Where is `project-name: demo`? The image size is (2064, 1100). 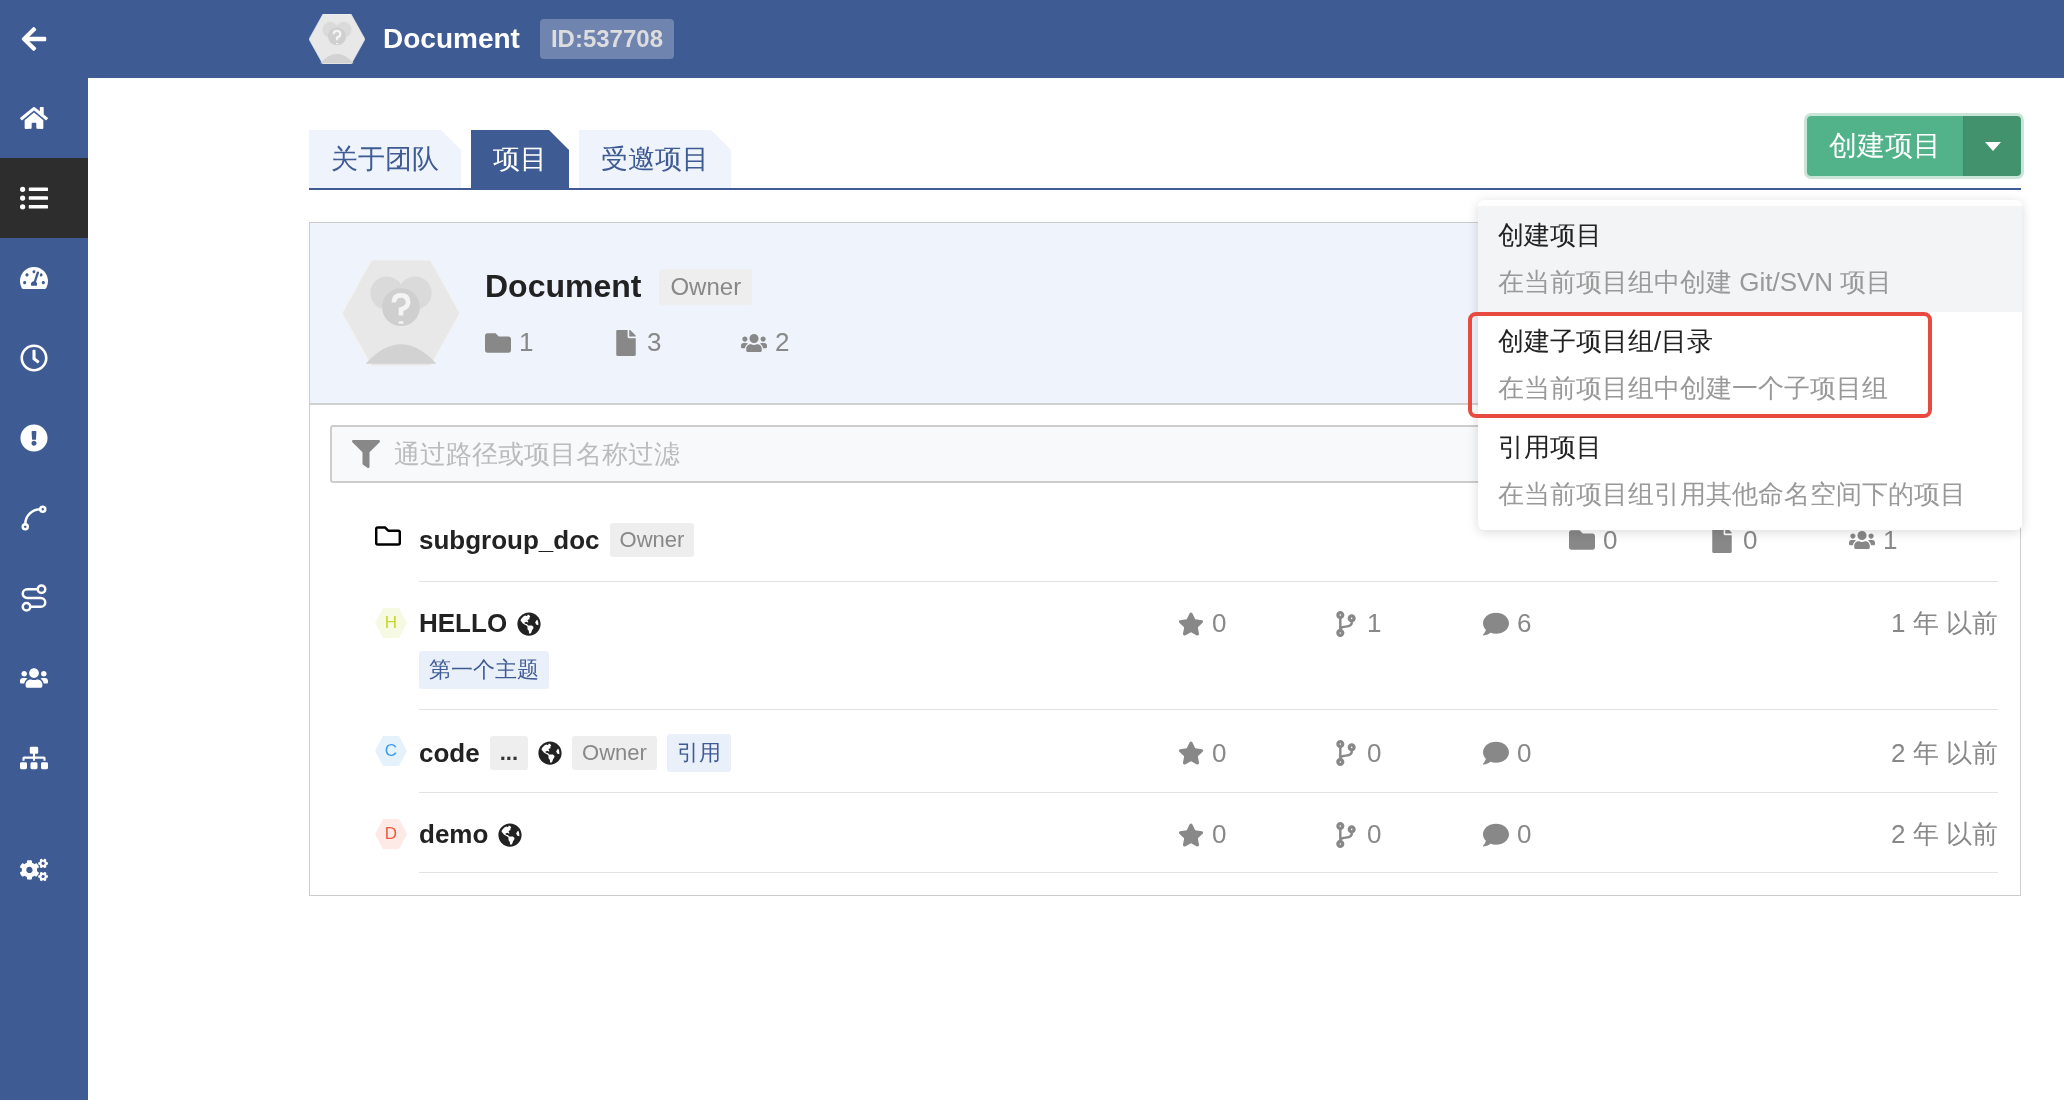 project-name: demo is located at coordinates (454, 834).